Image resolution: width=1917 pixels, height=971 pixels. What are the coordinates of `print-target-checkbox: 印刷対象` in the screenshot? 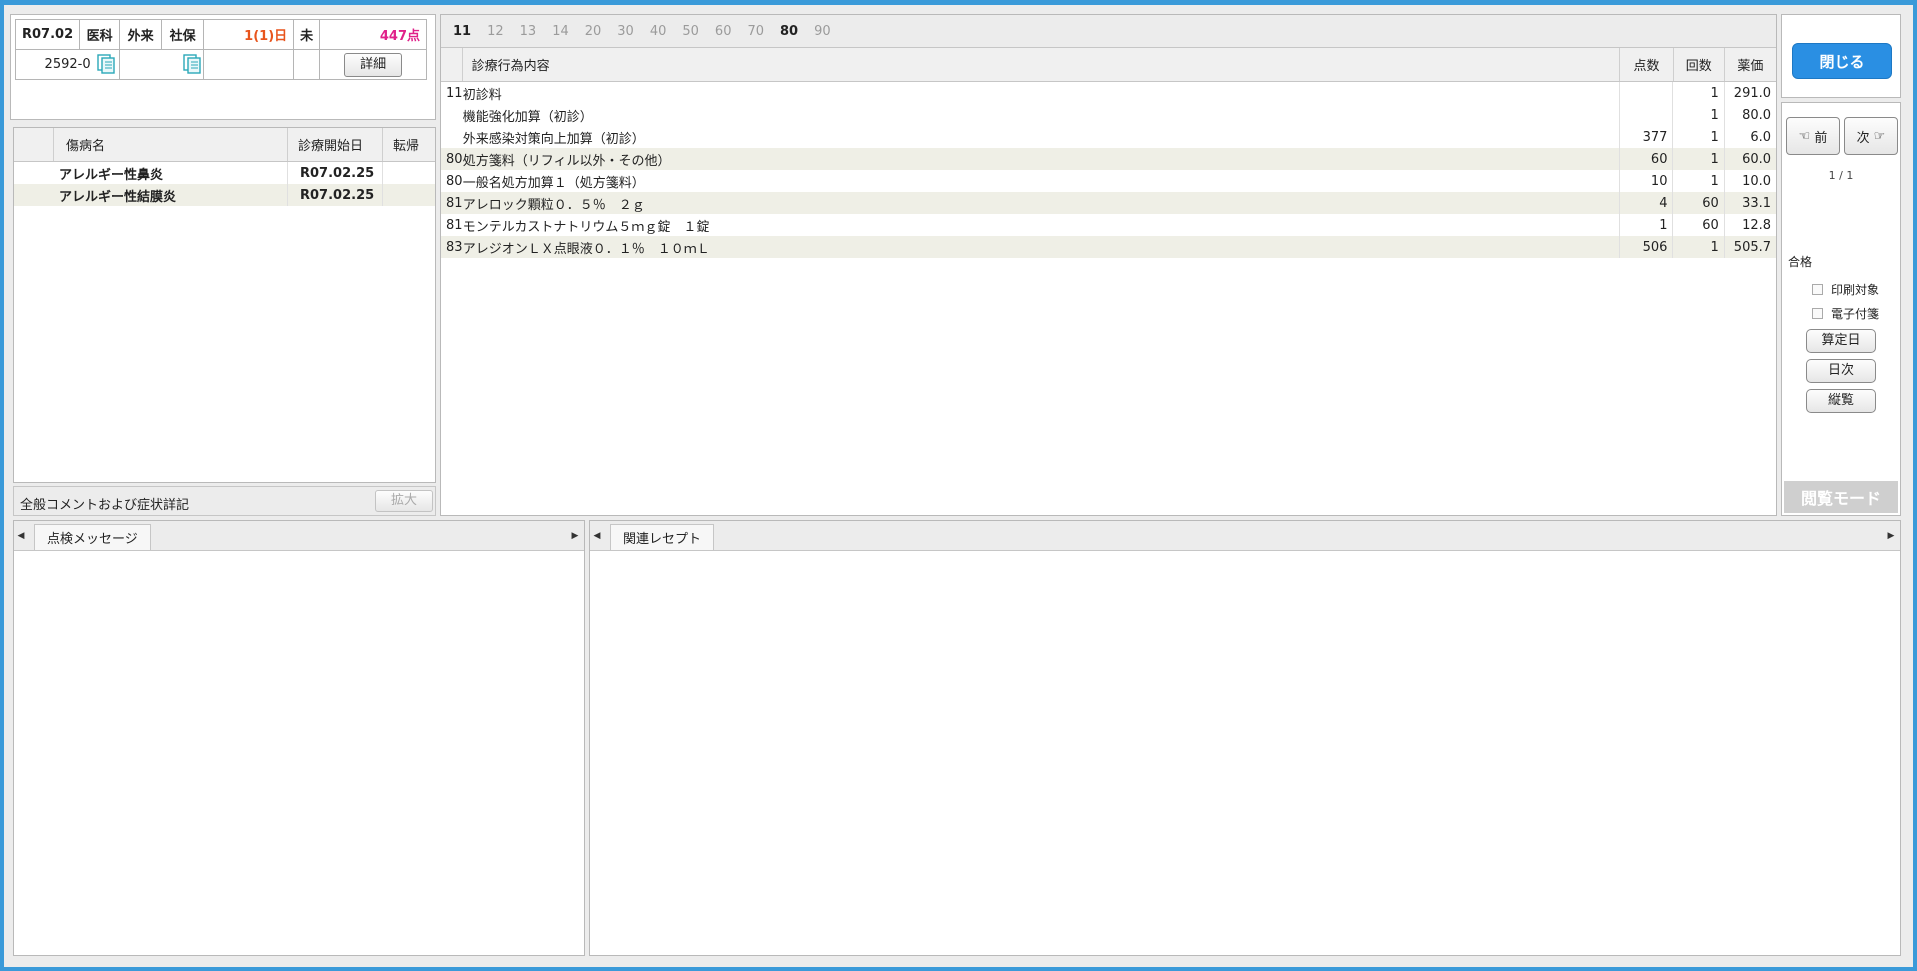 It's located at (1845, 289).